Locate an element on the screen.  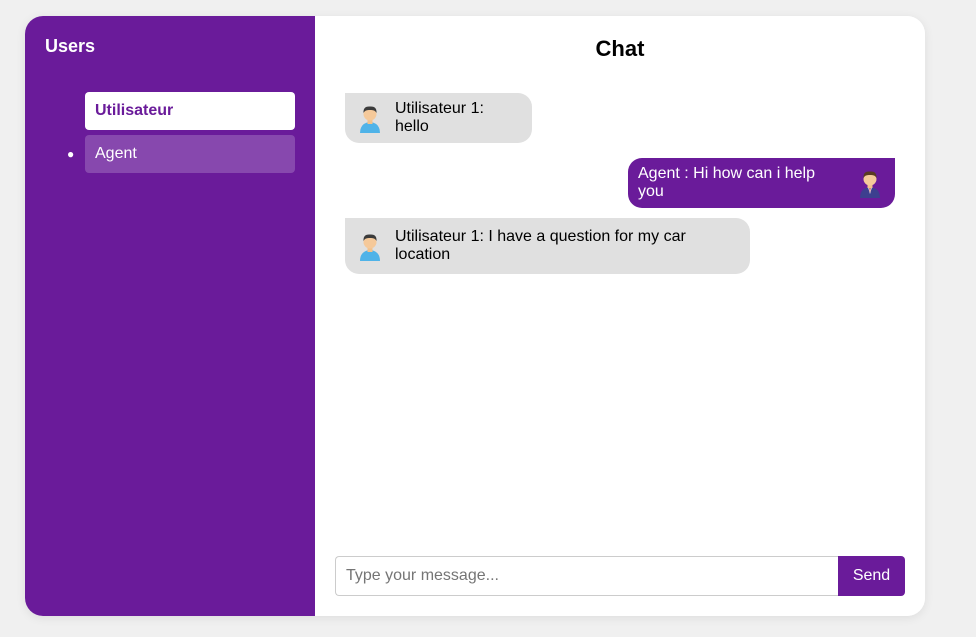
message-input is located at coordinates (586, 576).